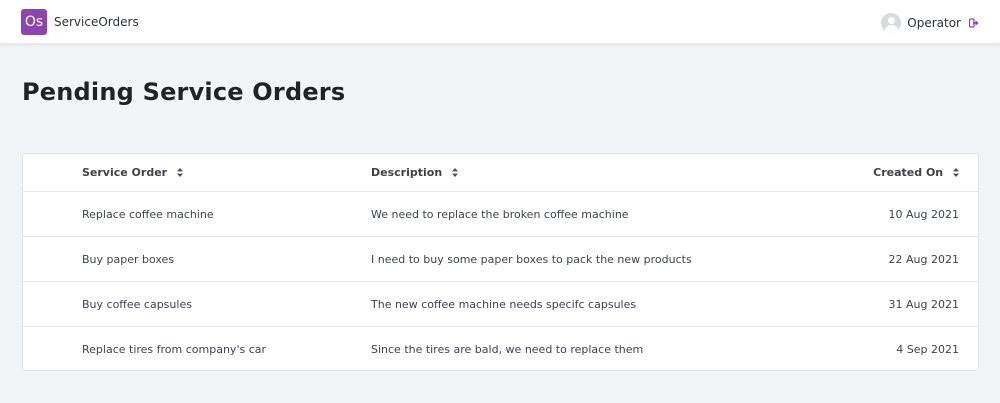 This screenshot has height=403, width=1000. I want to click on app-brand-name: ServiceOrders, so click(96, 22).